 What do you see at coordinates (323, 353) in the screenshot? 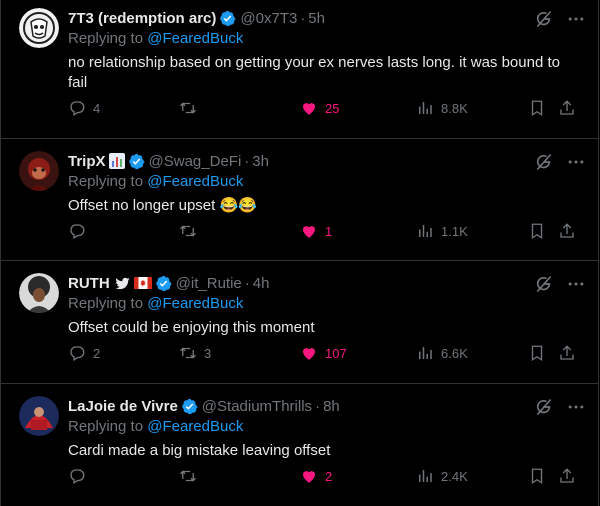
I see `like-button: 107` at bounding box center [323, 353].